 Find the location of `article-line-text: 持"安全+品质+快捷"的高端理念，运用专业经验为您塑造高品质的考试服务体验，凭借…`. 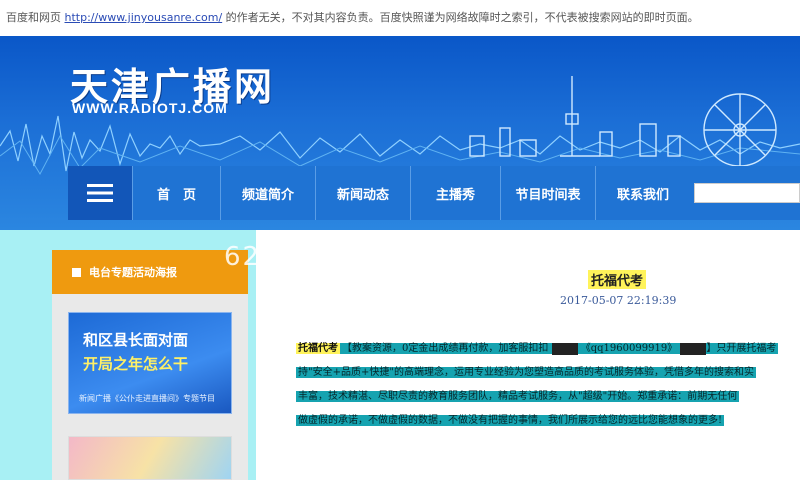

article-line-text: 持"安全+品质+快捷"的高端理念，运用专业经验为您塑造高品质的考试服务体验，凭借… is located at coordinates (526, 372).